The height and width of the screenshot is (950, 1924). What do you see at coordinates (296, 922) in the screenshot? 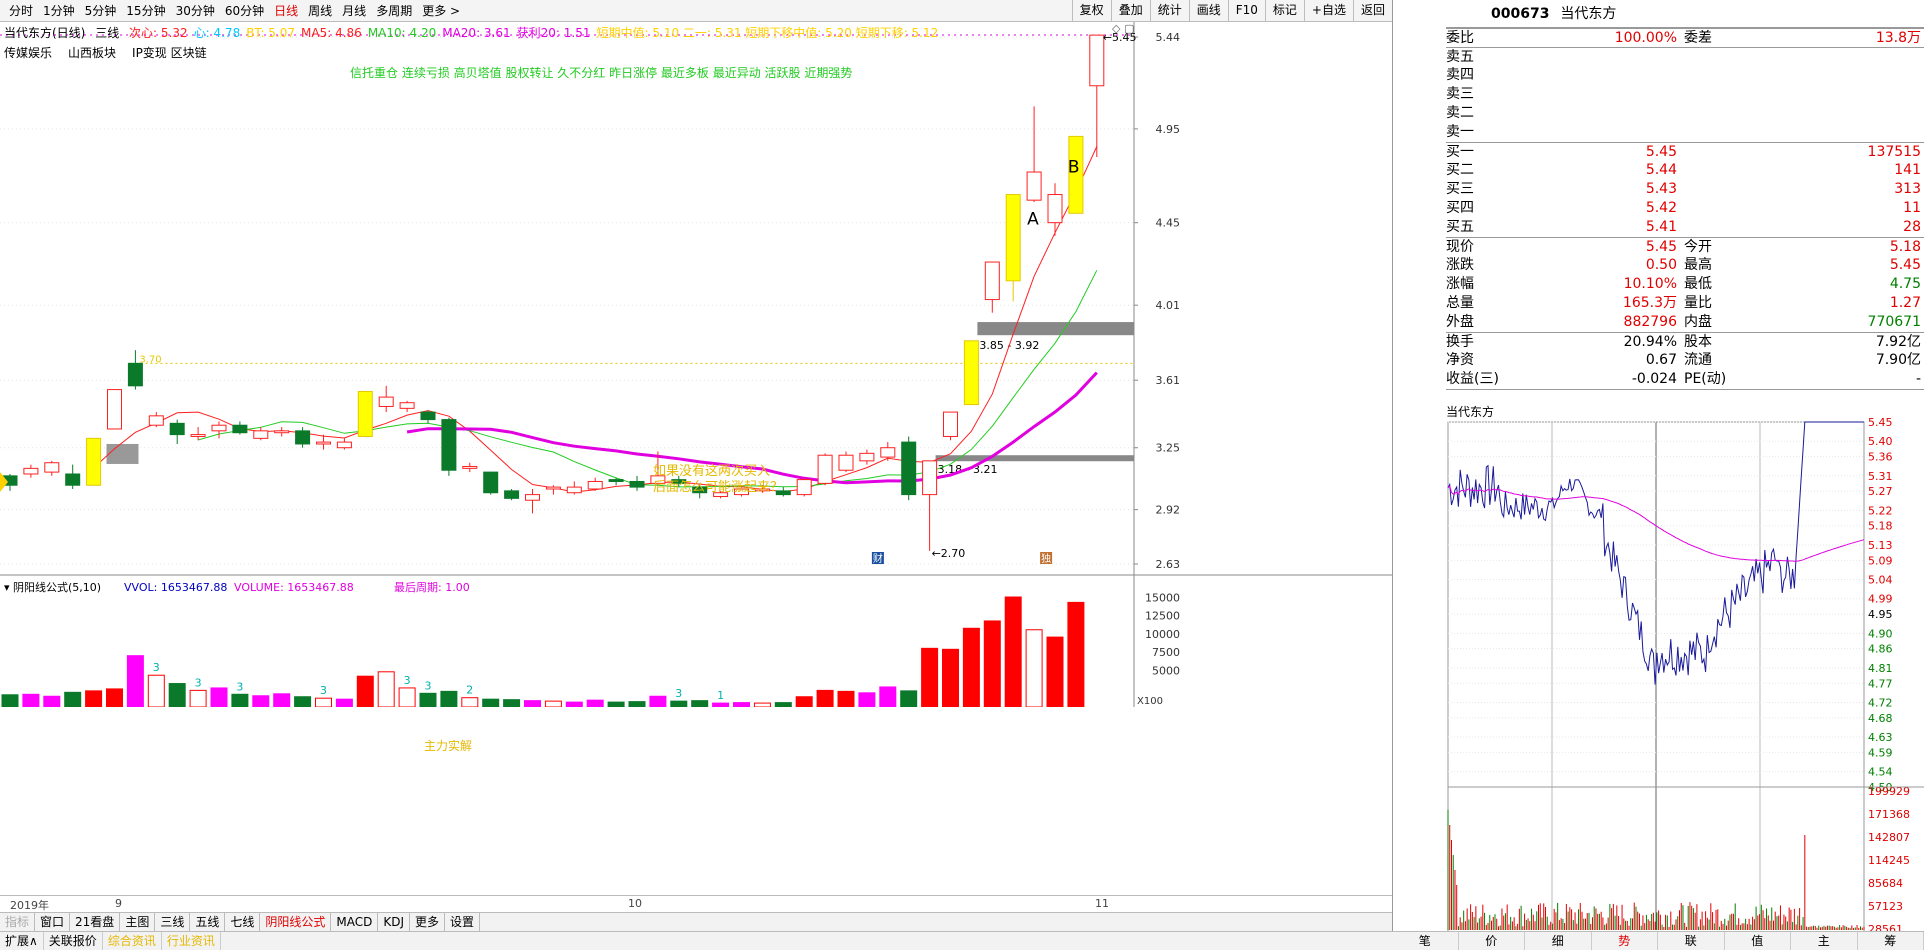
I see `indicator-tab-7: 阴阳线公式` at bounding box center [296, 922].